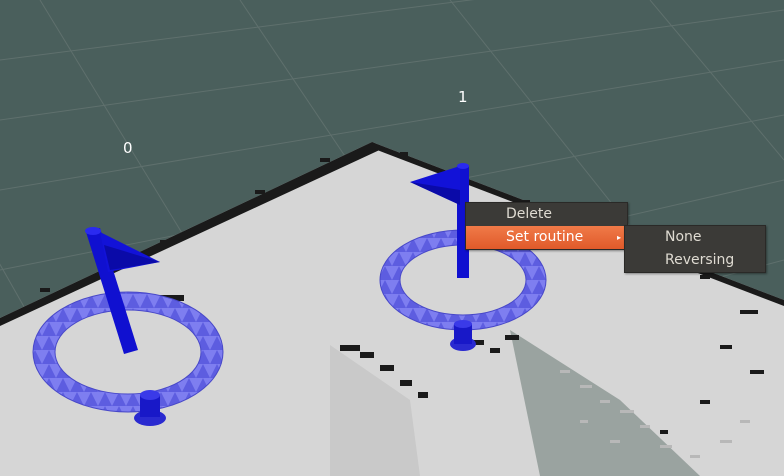 The width and height of the screenshot is (784, 476). What do you see at coordinates (618, 237) in the screenshot?
I see `submenu-arrow-icon: ▸` at bounding box center [618, 237].